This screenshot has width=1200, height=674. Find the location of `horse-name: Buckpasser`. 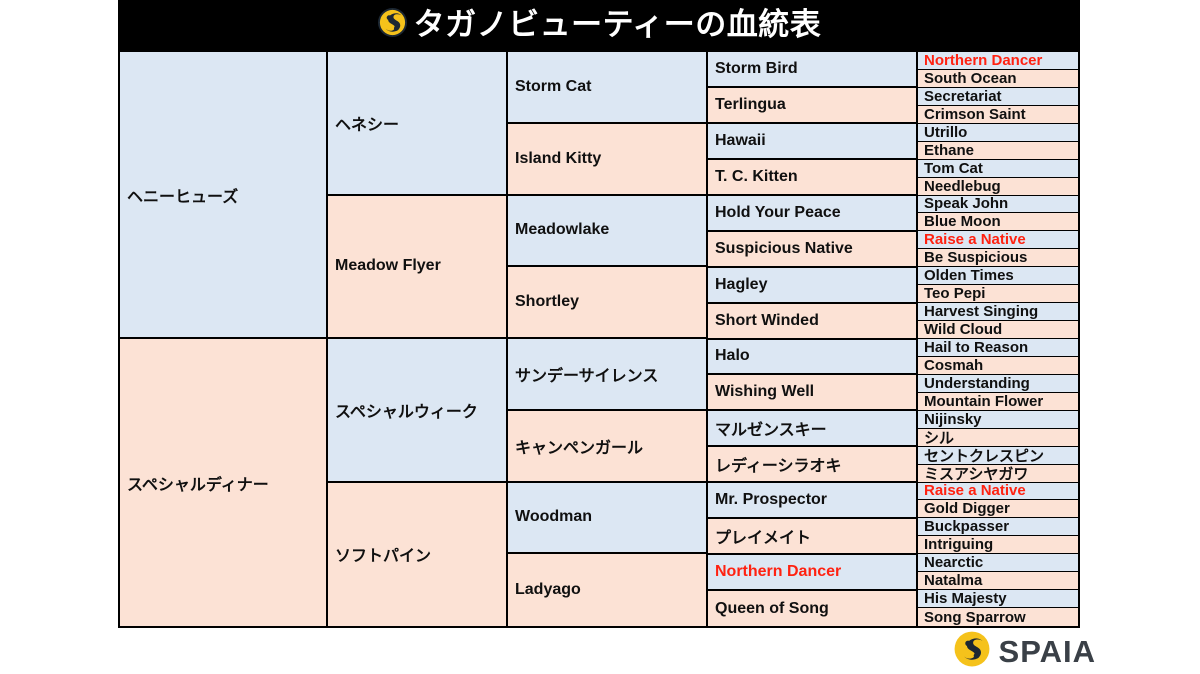

horse-name: Buckpasser is located at coordinates (967, 527).